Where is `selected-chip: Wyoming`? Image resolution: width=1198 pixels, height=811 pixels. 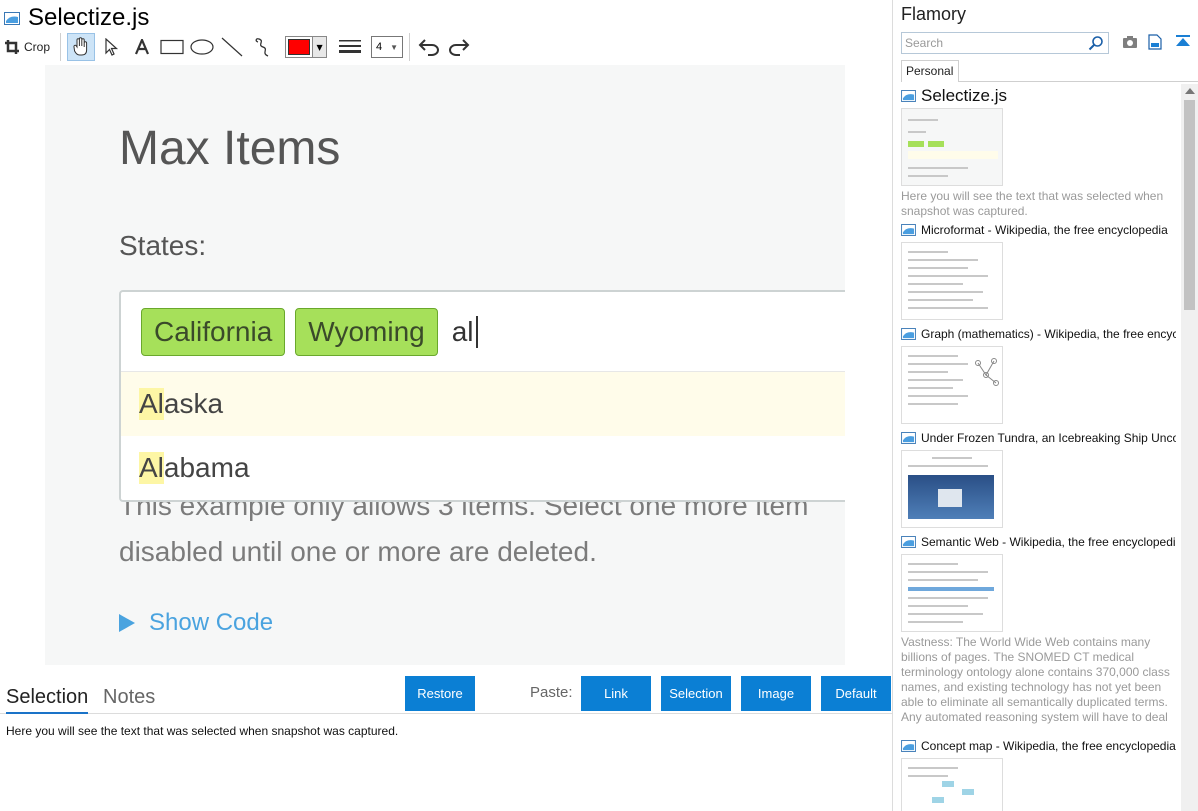
selected-chip: Wyoming is located at coordinates (366, 331).